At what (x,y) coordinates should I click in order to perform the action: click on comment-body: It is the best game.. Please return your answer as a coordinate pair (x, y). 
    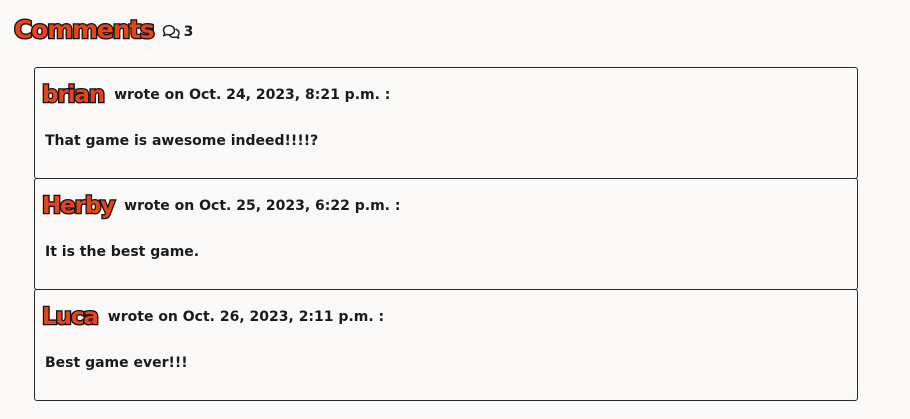
    Looking at the image, I should click on (122, 252).